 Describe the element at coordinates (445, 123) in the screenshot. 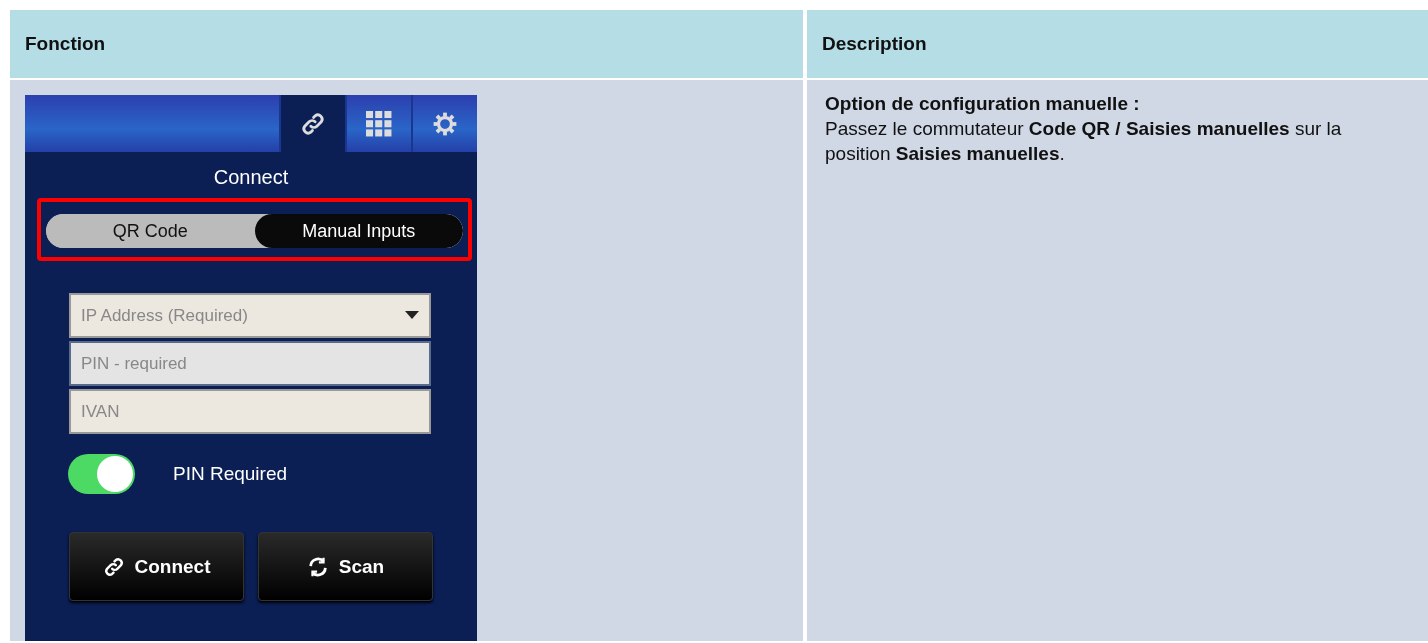

I see `settings-icon` at that location.